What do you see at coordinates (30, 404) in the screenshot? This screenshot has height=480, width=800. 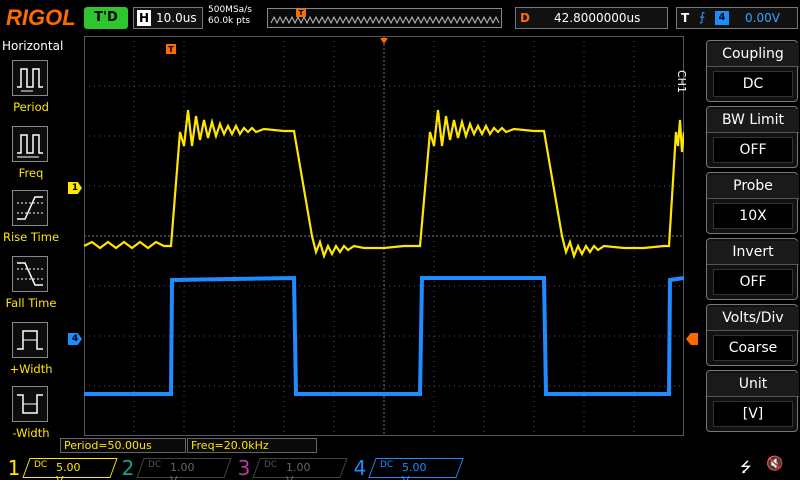 I see `negative-width-icon` at bounding box center [30, 404].